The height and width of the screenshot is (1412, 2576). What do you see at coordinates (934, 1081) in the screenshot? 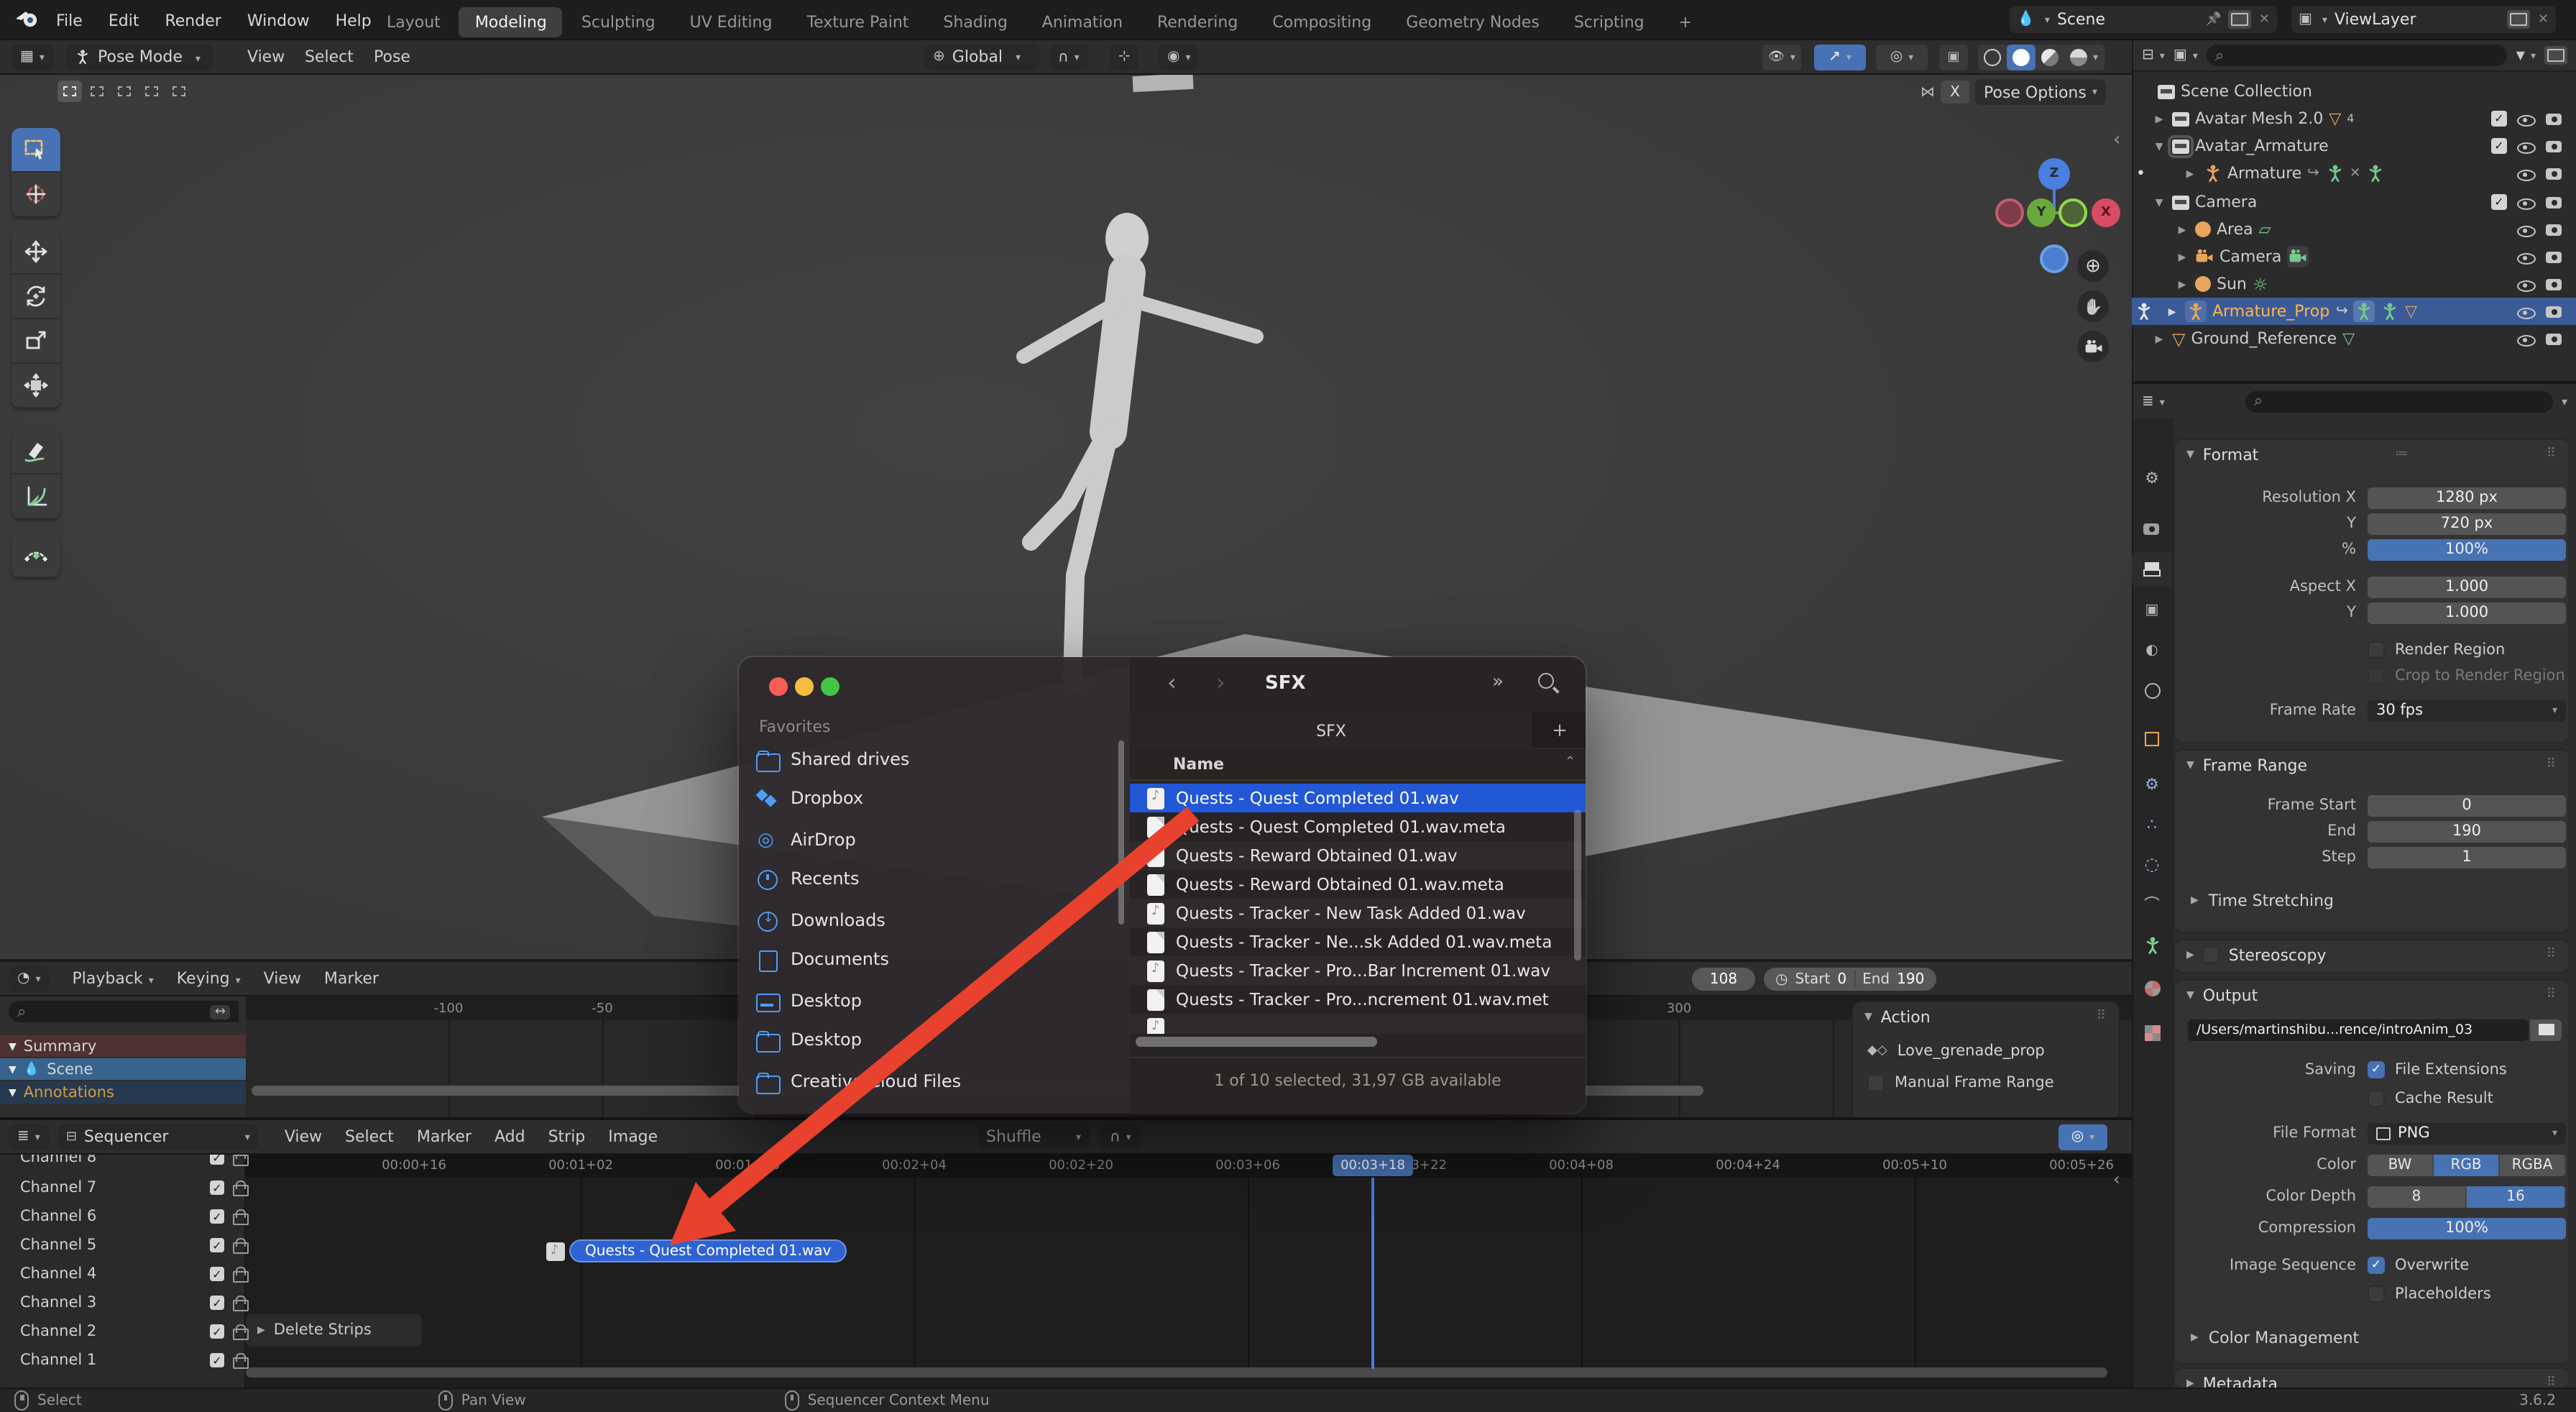
I see `sidebar-item-creative-cloud: Creative Cloud Files` at bounding box center [934, 1081].